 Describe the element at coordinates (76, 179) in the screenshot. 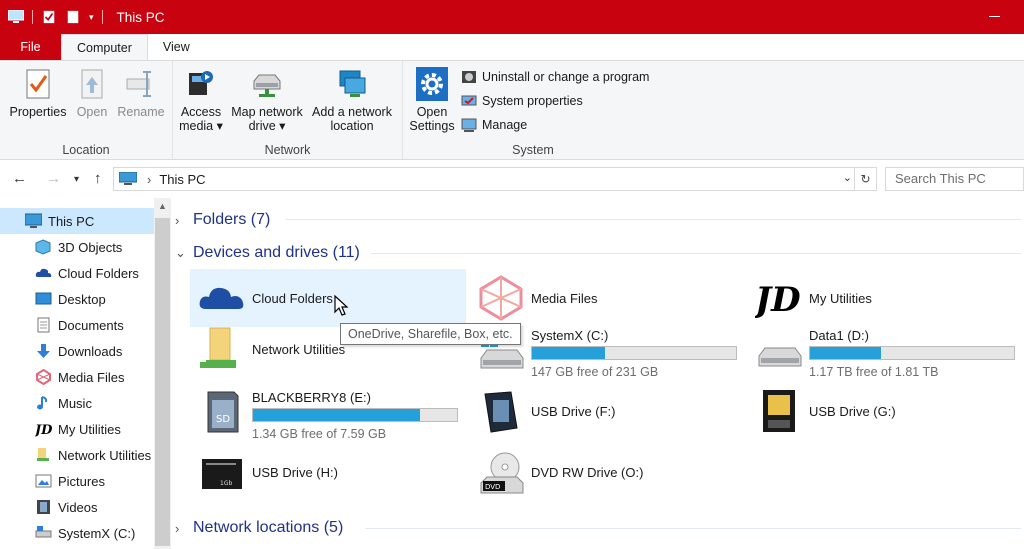

I see `recent-locations-chevron-icon: ▾` at that location.